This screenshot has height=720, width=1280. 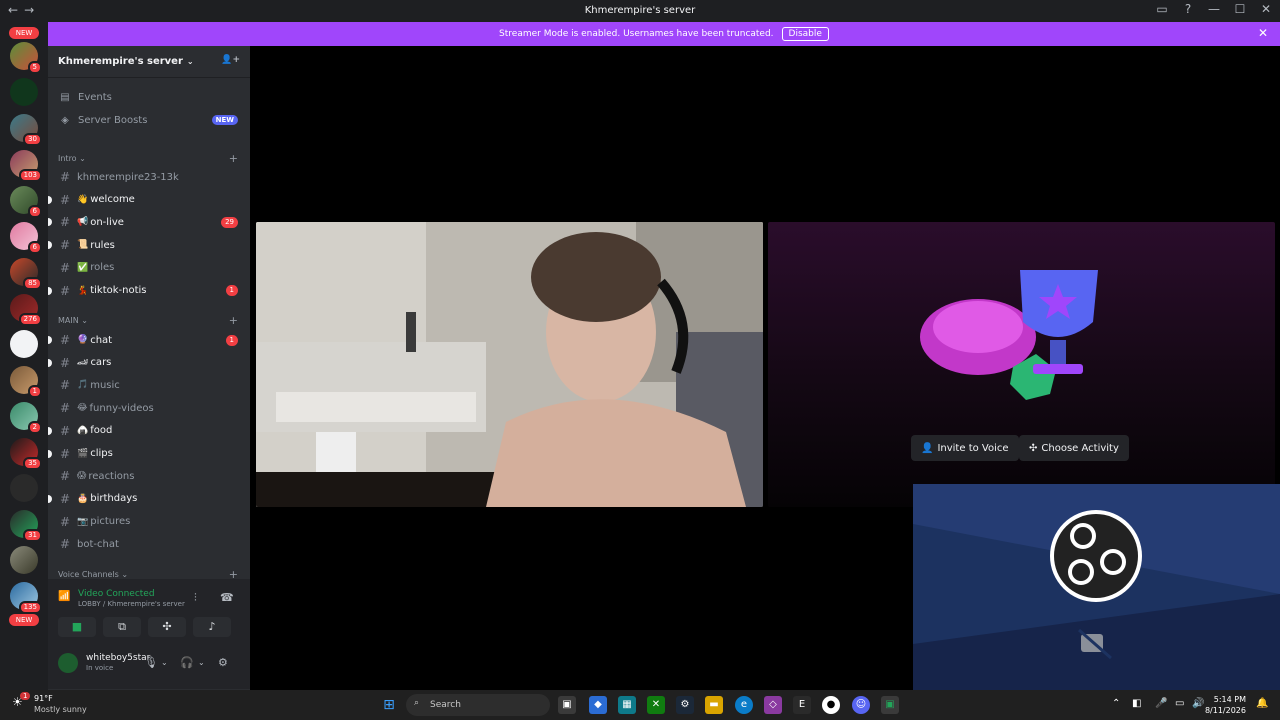 I want to click on screen-share-button: ⧉, so click(x=122, y=627).